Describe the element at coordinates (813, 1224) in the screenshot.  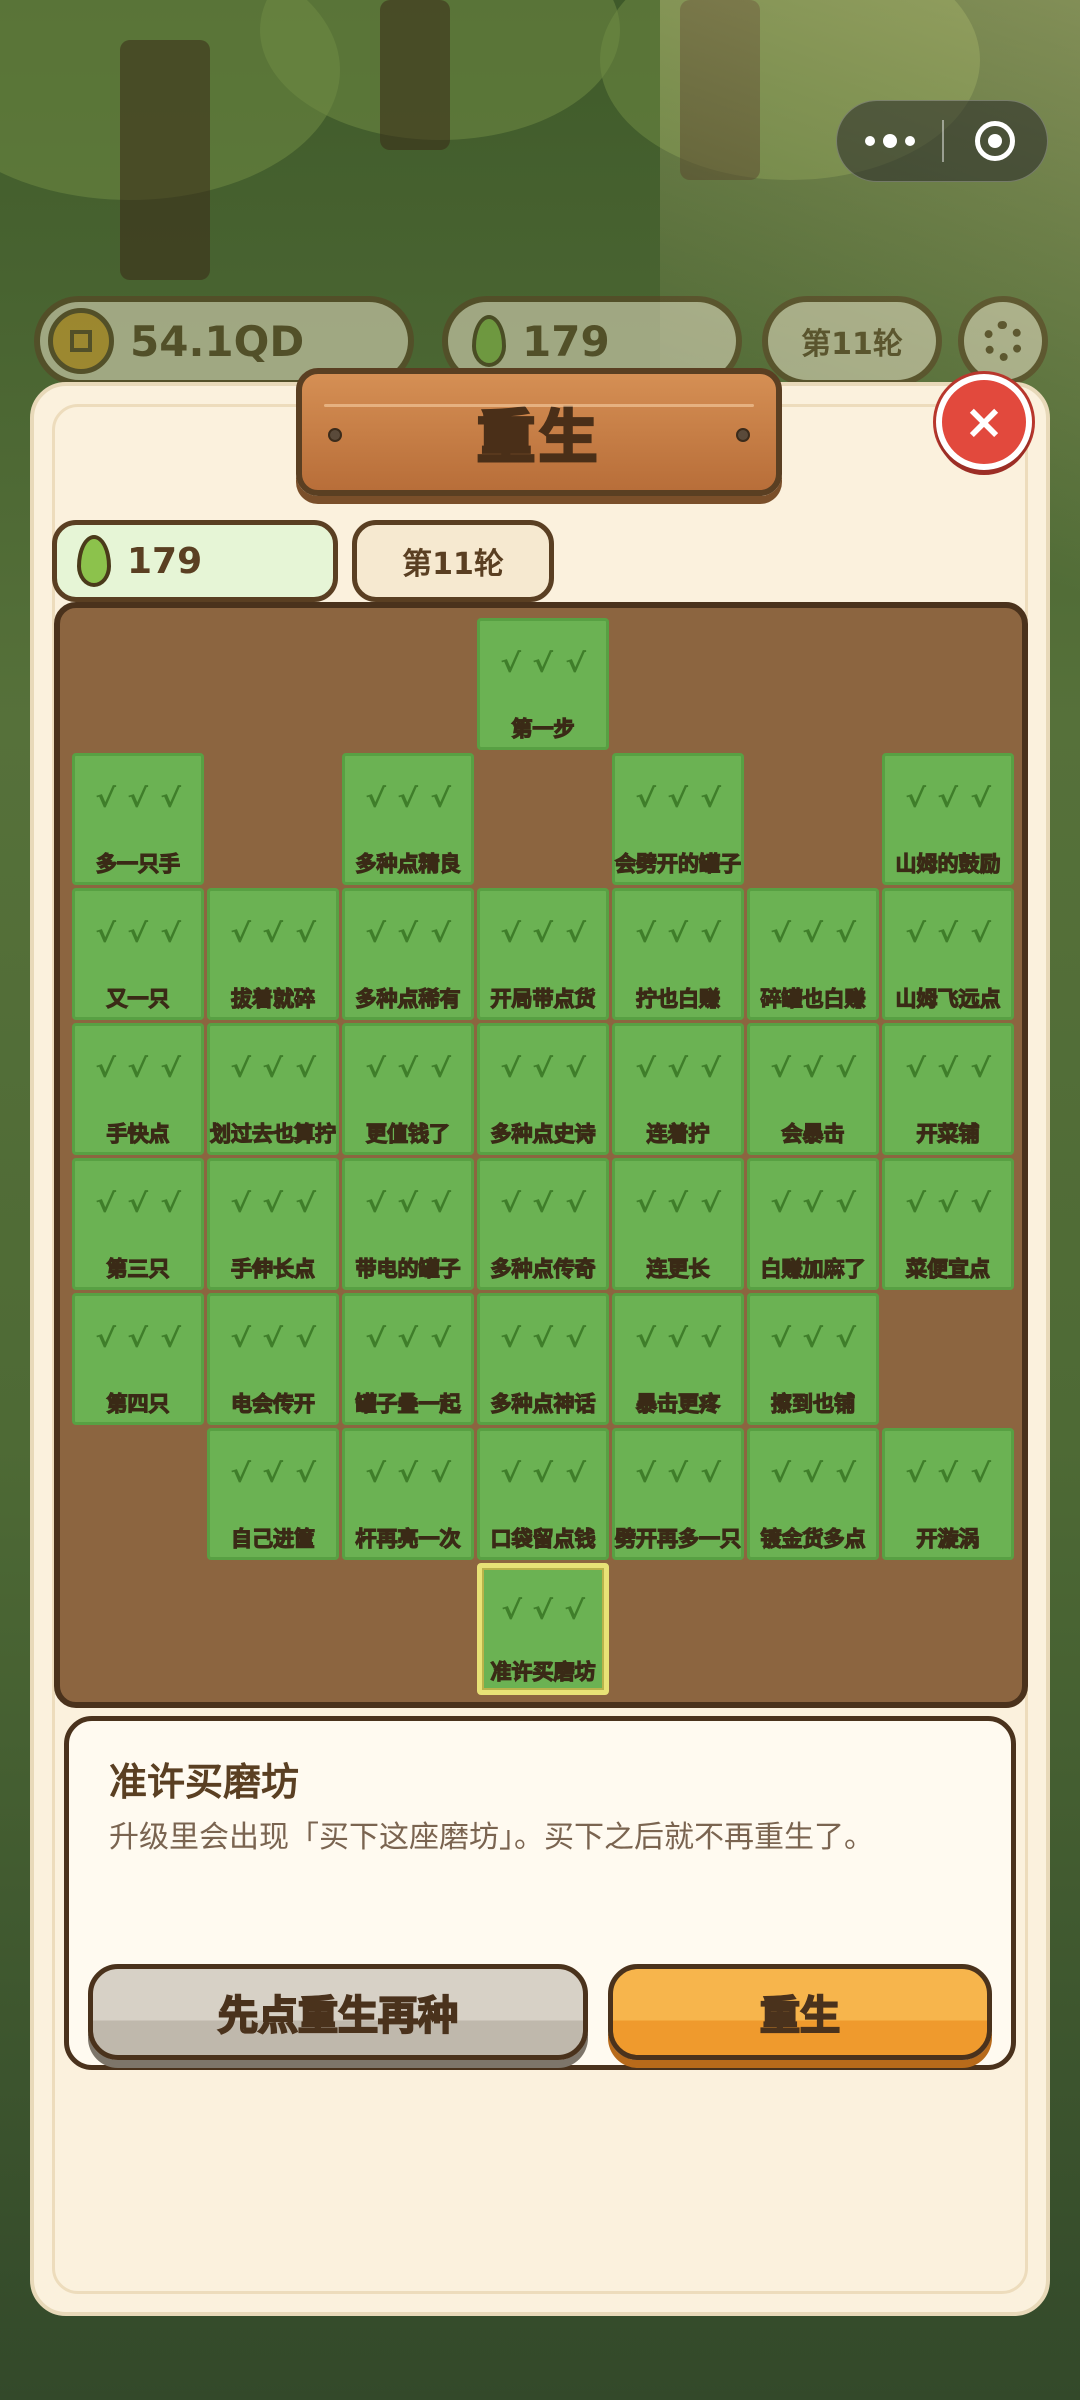
I see `skill-node: √ √ √ 白赚加麻了` at that location.